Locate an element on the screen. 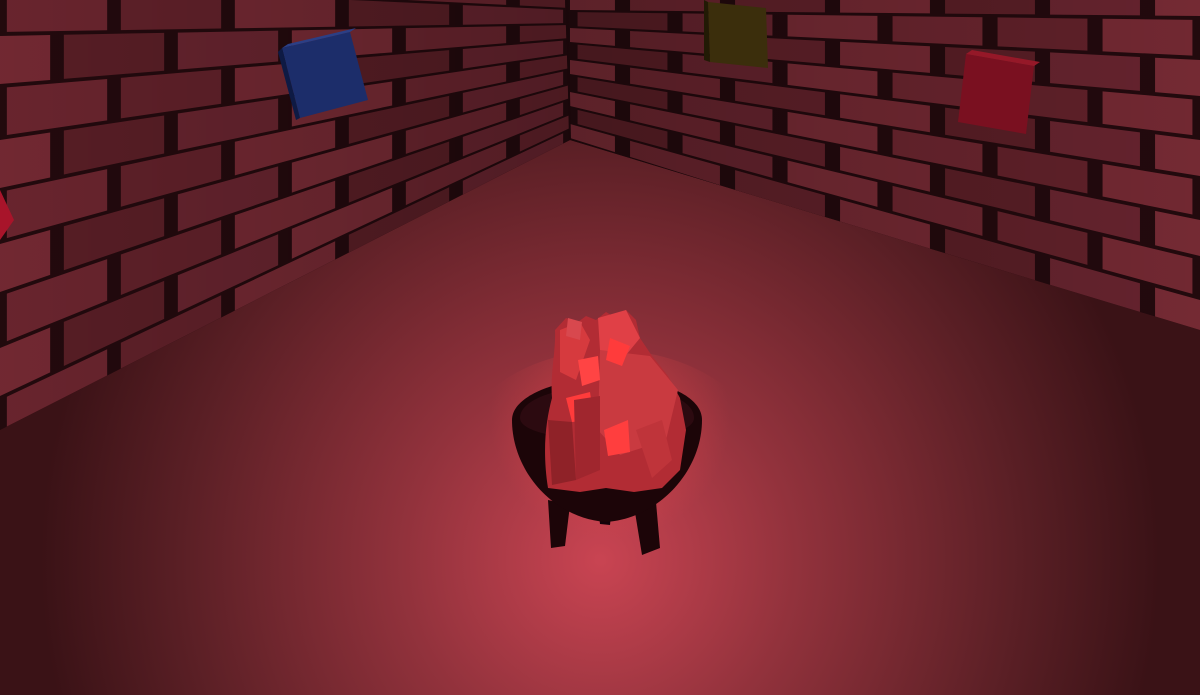 The width and height of the screenshot is (1200, 695). cube-olive is located at coordinates (736, 34).